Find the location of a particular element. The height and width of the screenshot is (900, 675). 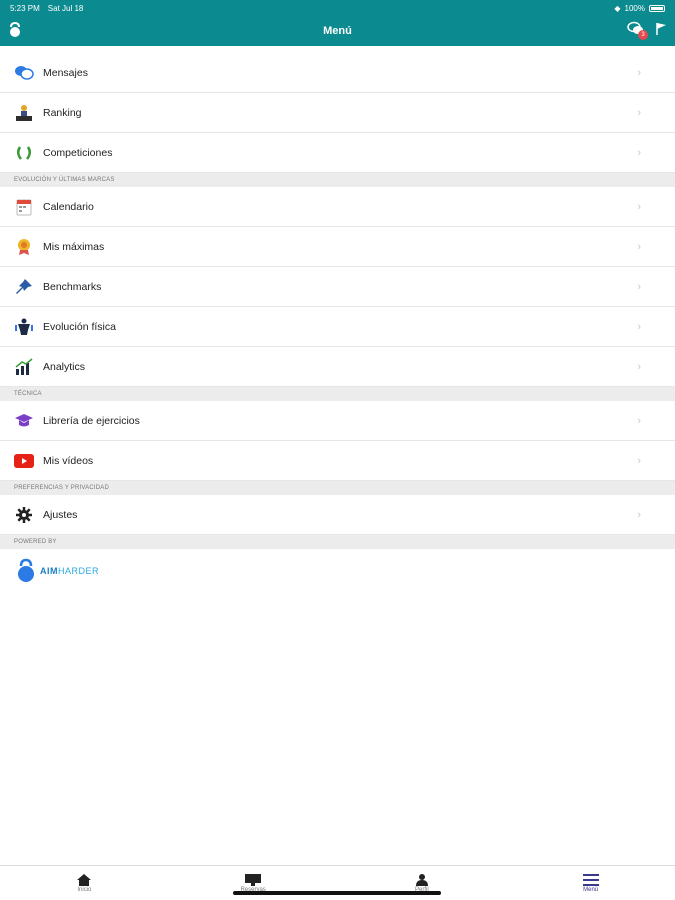

status-date: Sat Jul 18 is located at coordinates (65, 8).